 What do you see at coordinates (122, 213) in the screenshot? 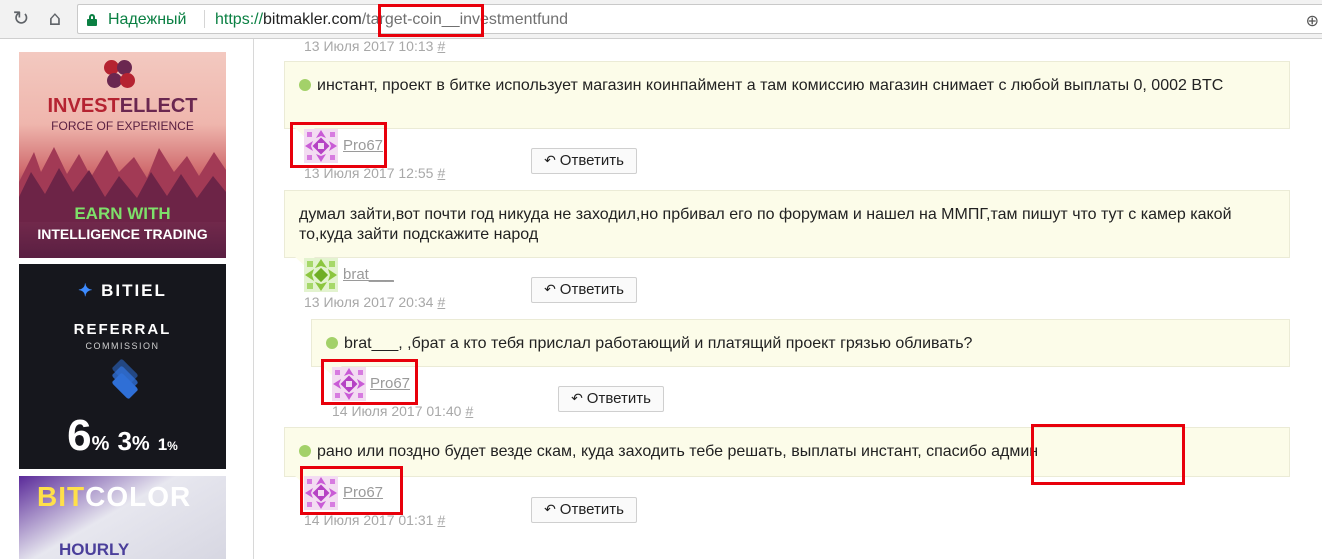
I see `ad-cta-line1: EARN WITH` at bounding box center [122, 213].